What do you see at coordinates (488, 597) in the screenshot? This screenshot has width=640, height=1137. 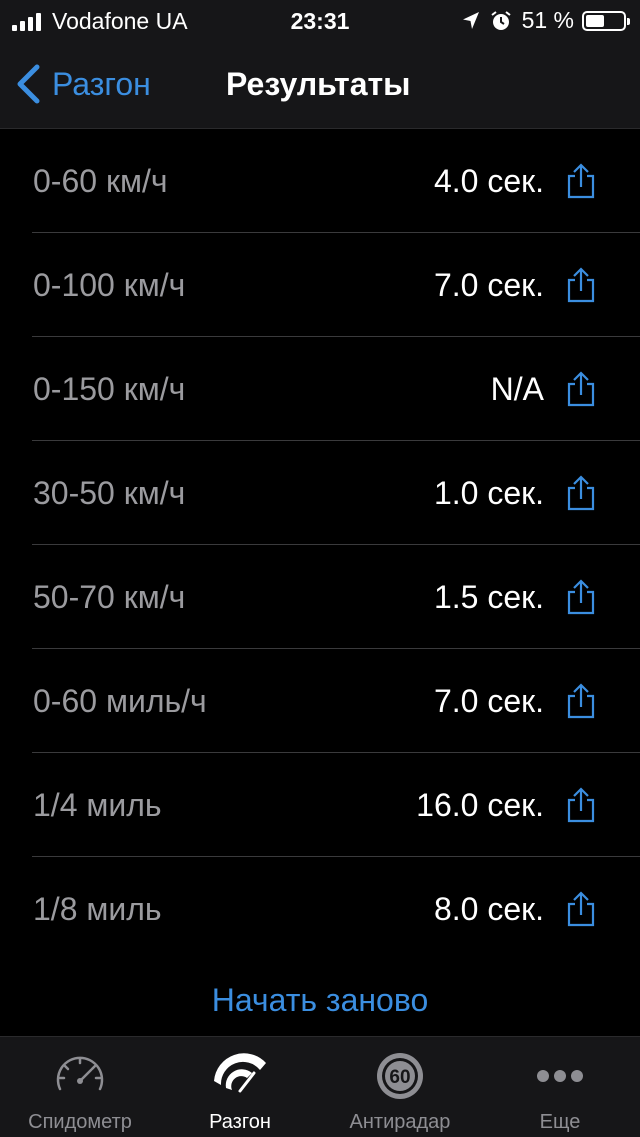 I see `result-value: 1.5 сек.` at bounding box center [488, 597].